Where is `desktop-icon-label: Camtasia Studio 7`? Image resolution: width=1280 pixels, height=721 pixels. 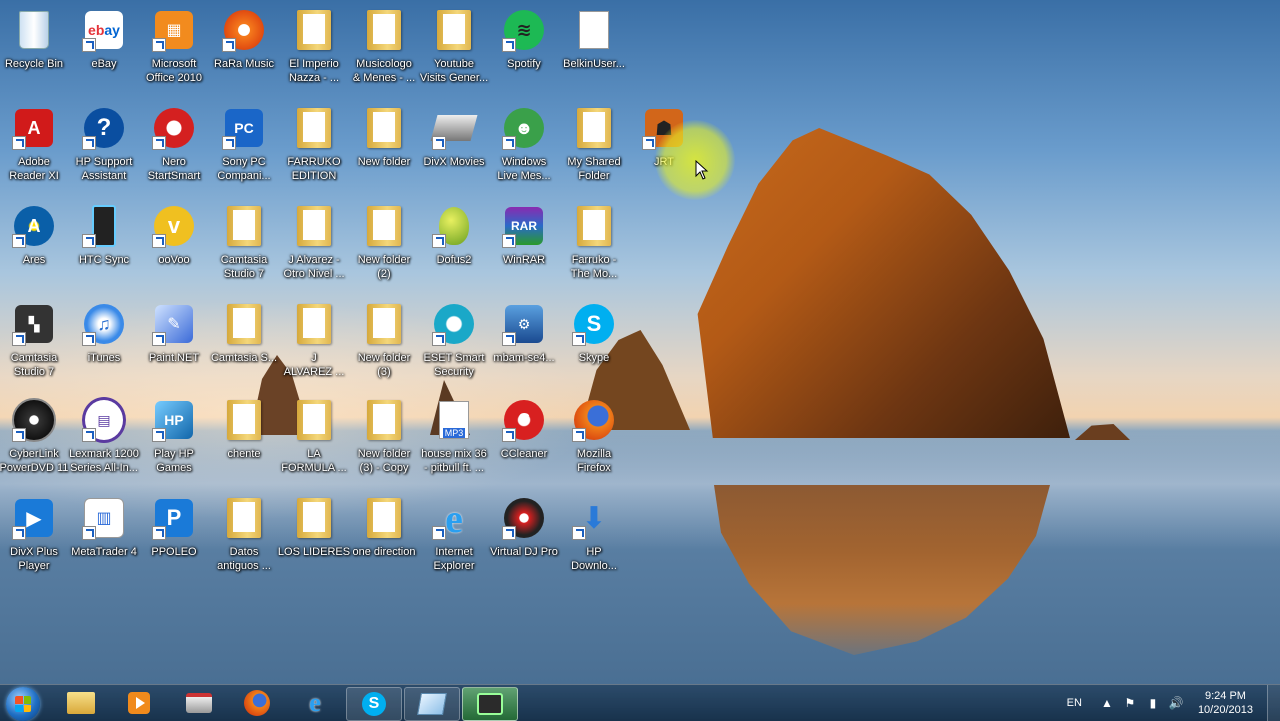
desktop-icon-label: Camtasia Studio 7 is located at coordinates (244, 267).